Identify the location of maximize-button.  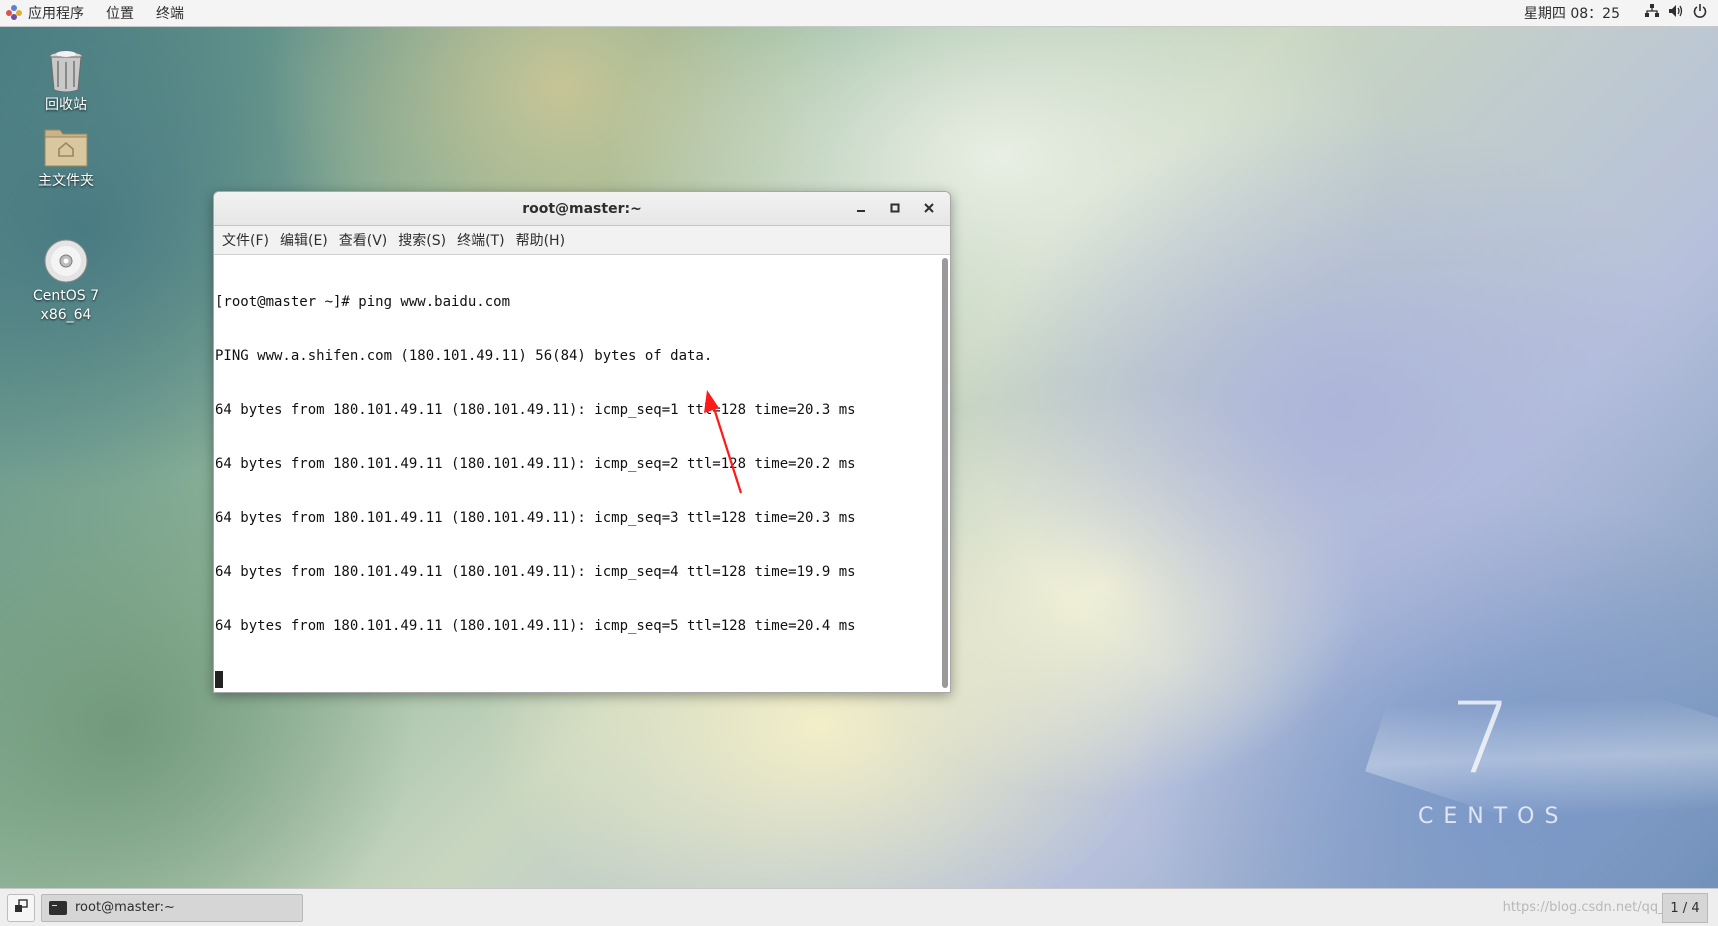
(895, 209).